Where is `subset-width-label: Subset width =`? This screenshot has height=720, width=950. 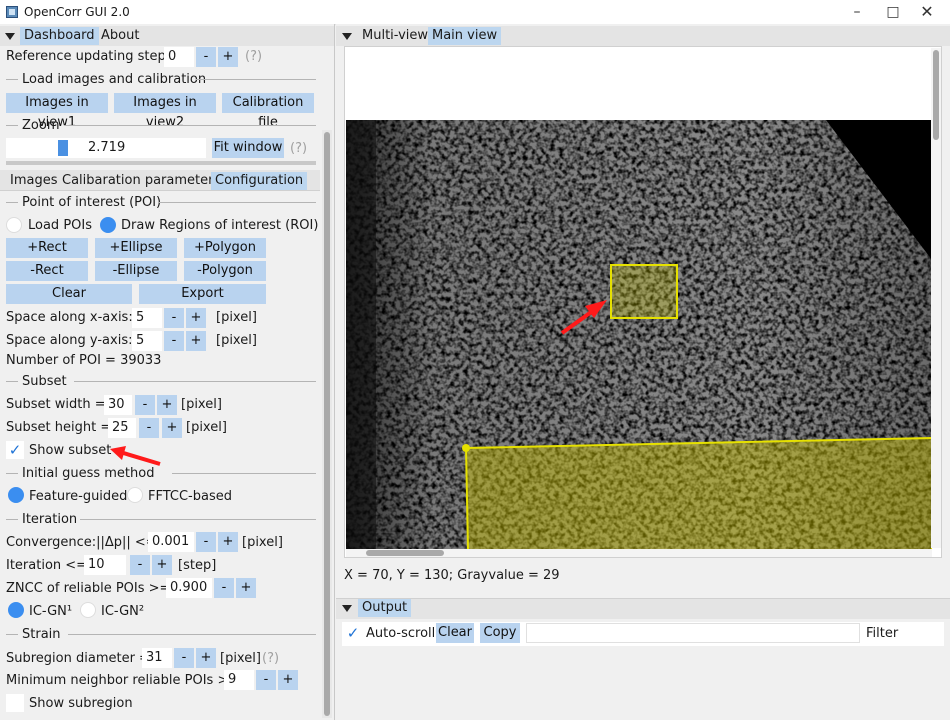
subset-width-label: Subset width = is located at coordinates (56, 404).